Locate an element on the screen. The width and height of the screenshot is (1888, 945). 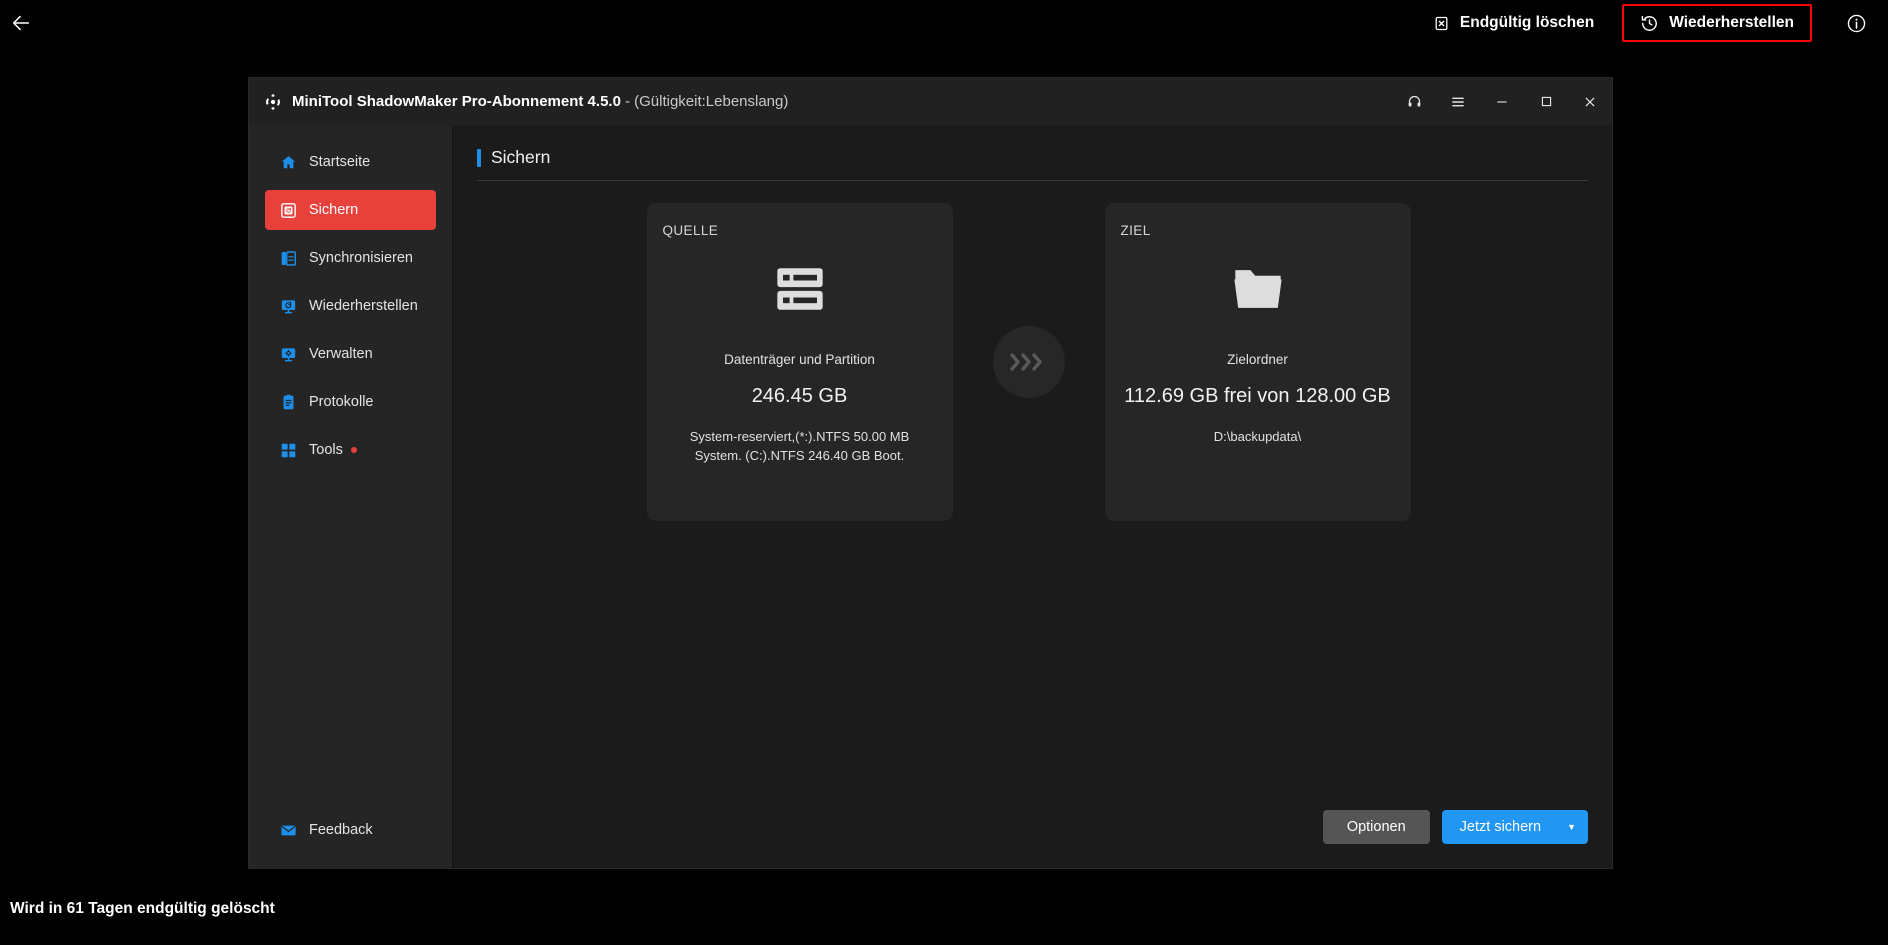
sidebar-item-feedback: Feedback is located at coordinates (350, 830).